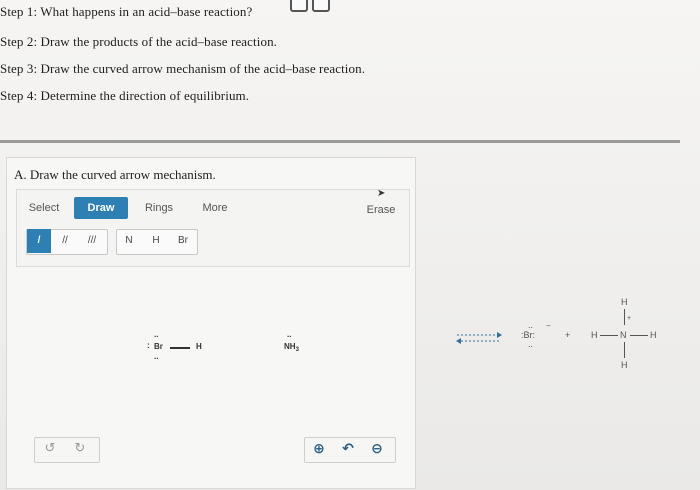 The image size is (700, 490). I want to click on br-lone-pair-bottom: .., so click(156, 356).